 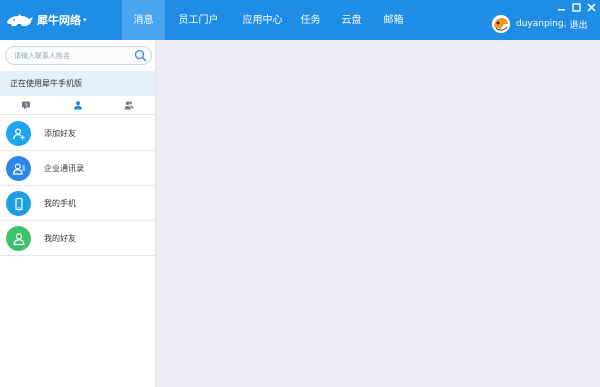 I want to click on app-title: 犀牛网络, so click(x=59, y=20).